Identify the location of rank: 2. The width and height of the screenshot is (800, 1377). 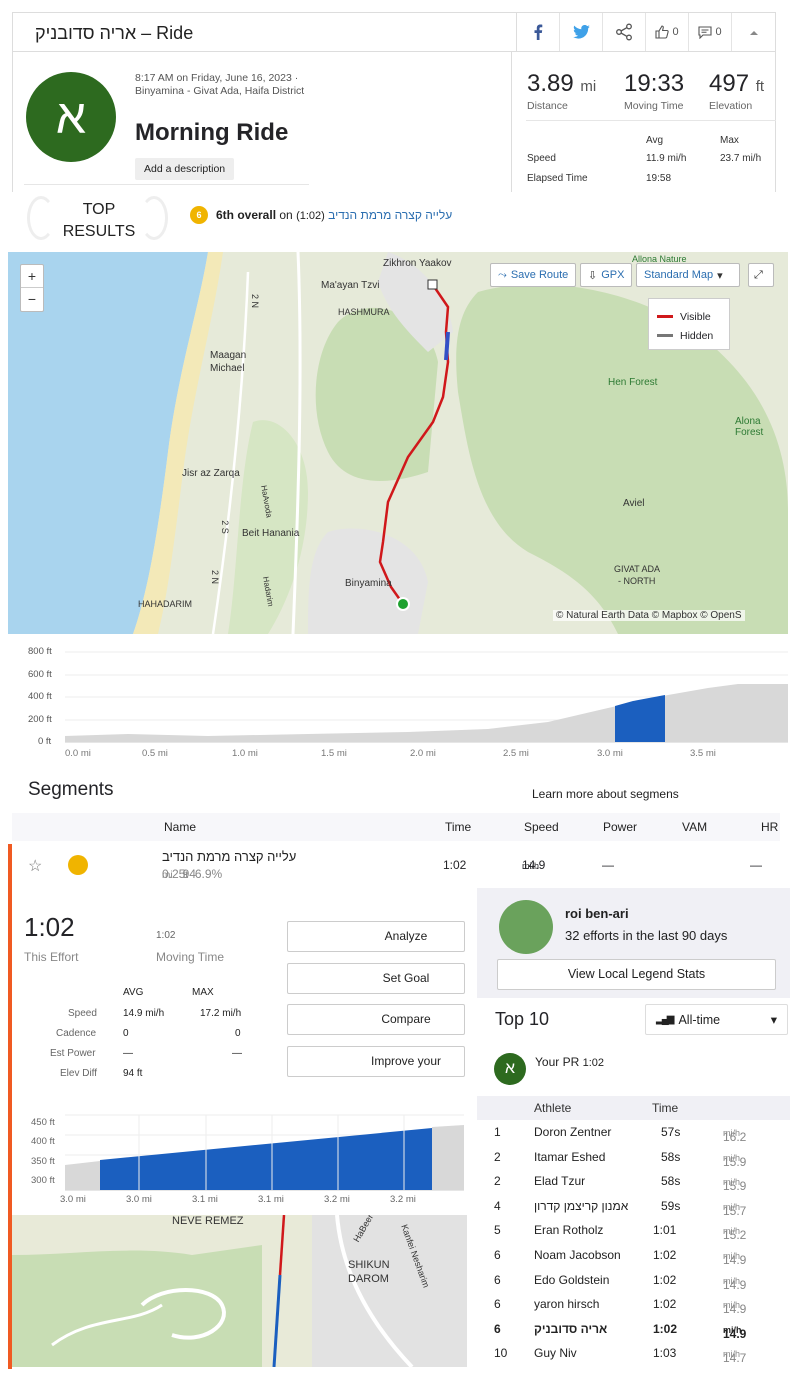
(497, 1181).